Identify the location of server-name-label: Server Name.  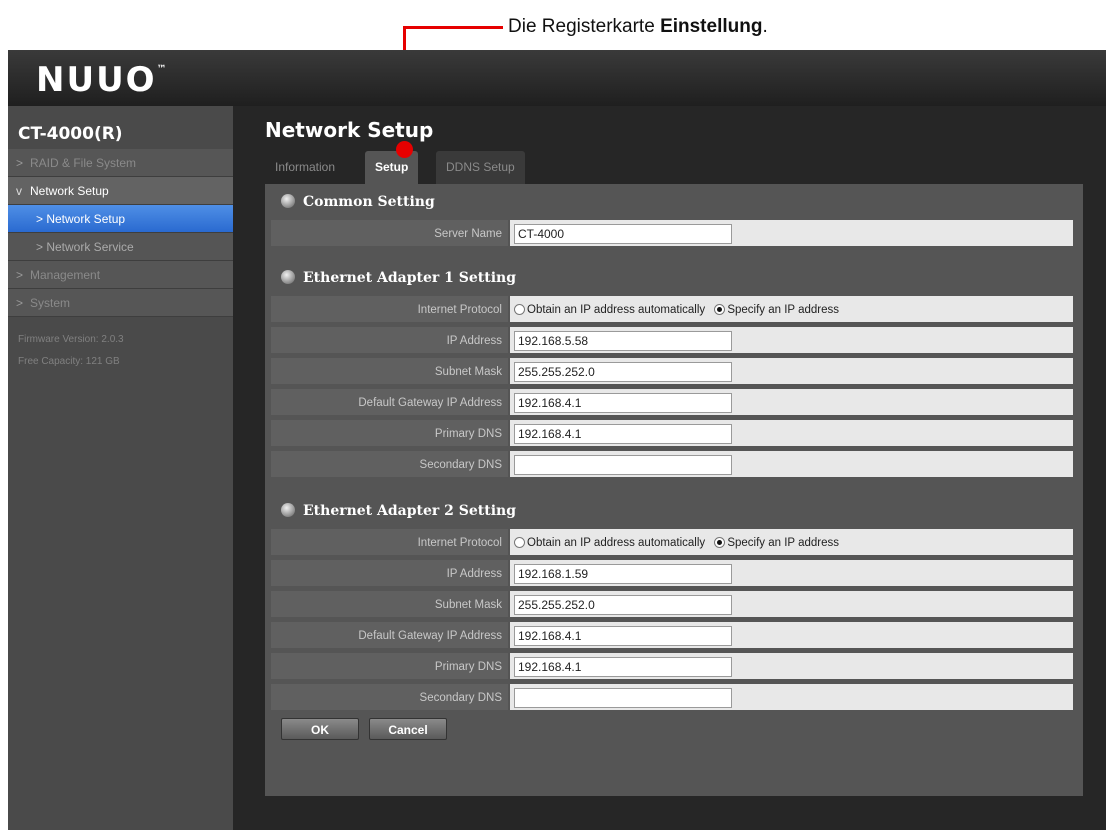
(389, 234).